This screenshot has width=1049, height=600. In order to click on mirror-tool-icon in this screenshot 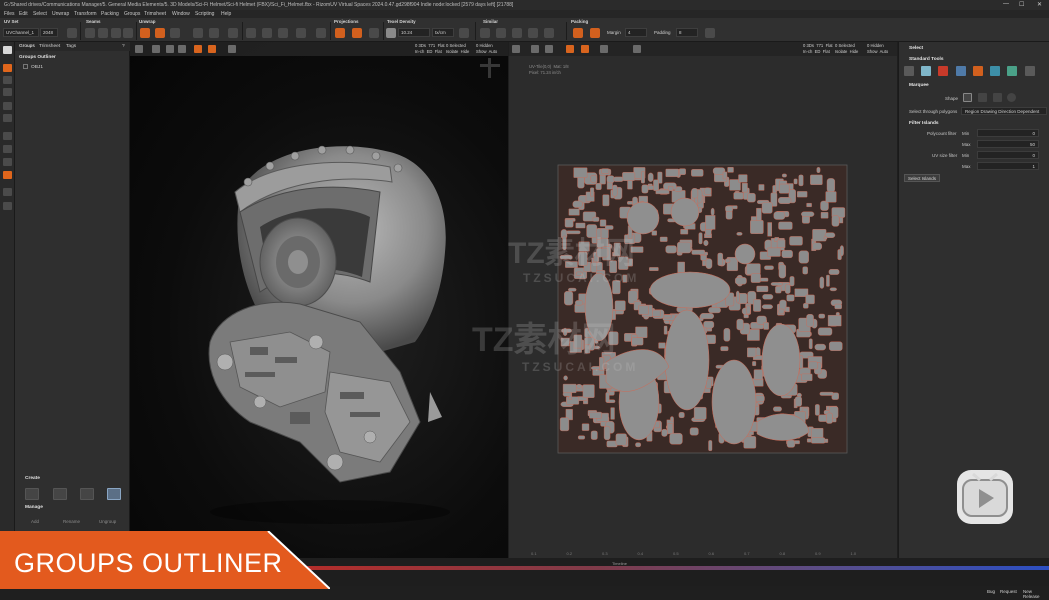, I will do `click(7, 192)`.